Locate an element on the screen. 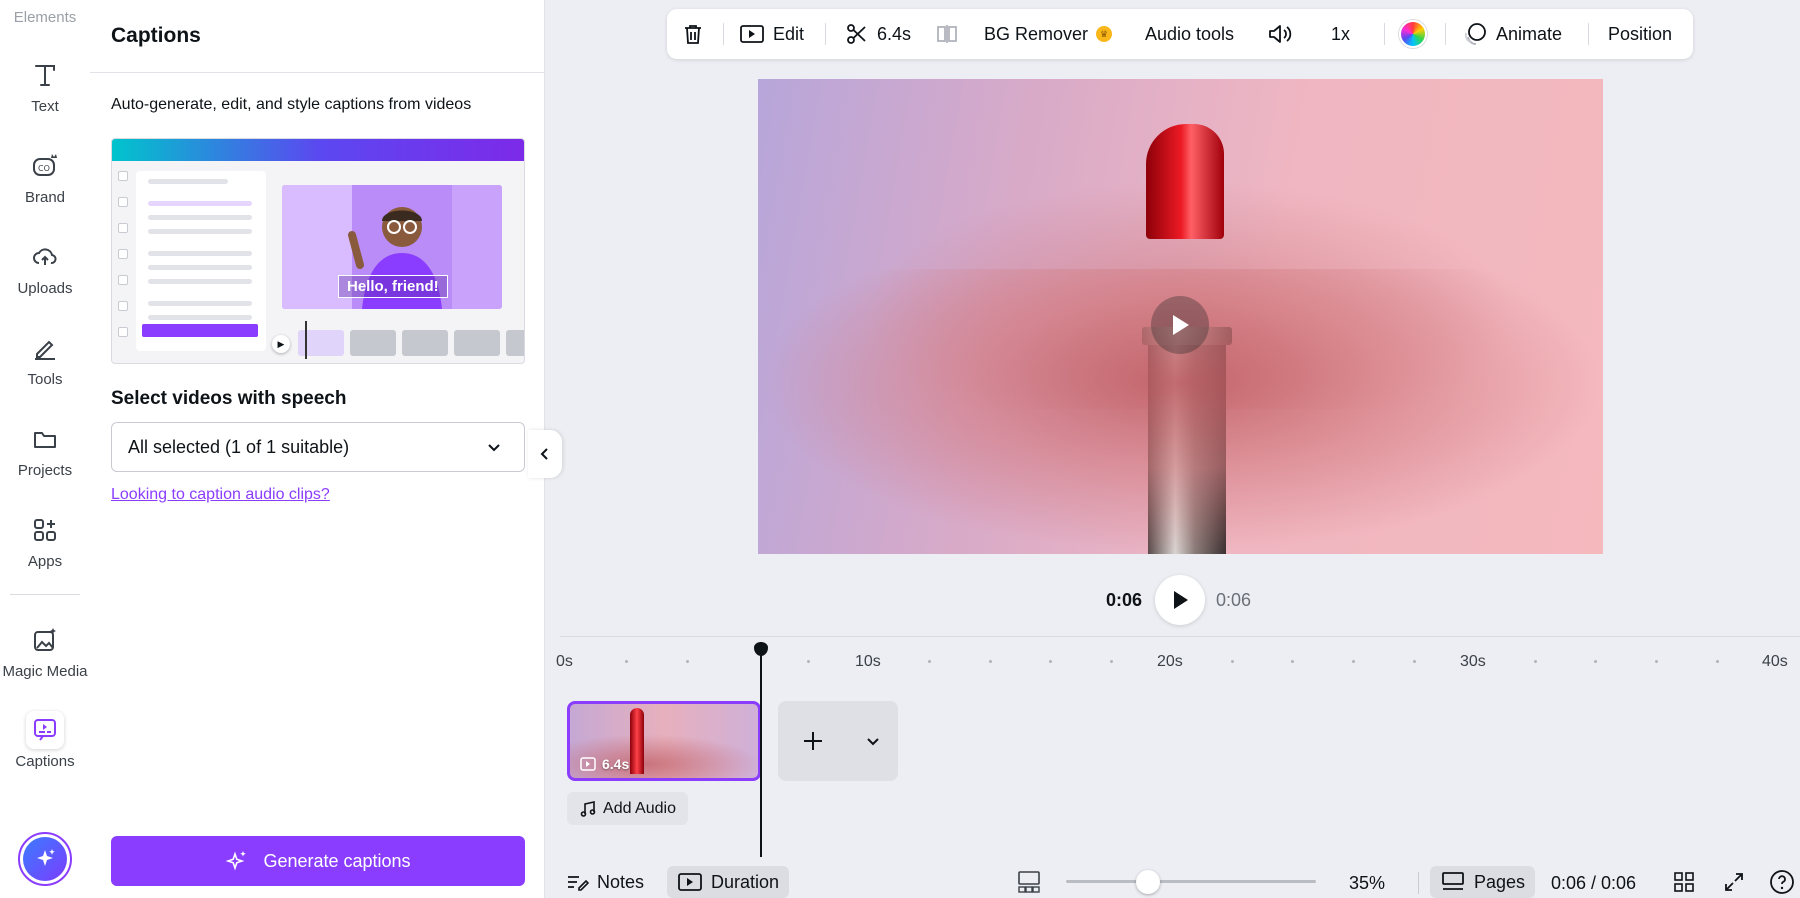  panel-divider is located at coordinates (317, 72).